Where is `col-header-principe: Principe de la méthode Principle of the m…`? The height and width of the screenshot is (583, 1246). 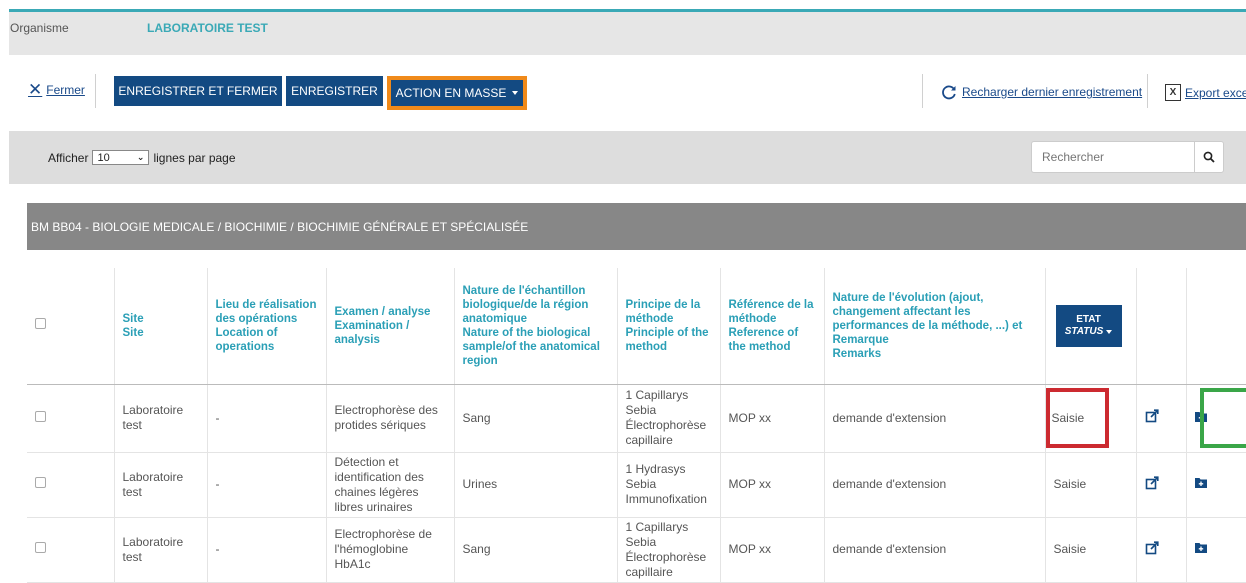 col-header-principe: Principe de la méthode Principle of the m… is located at coordinates (669, 326).